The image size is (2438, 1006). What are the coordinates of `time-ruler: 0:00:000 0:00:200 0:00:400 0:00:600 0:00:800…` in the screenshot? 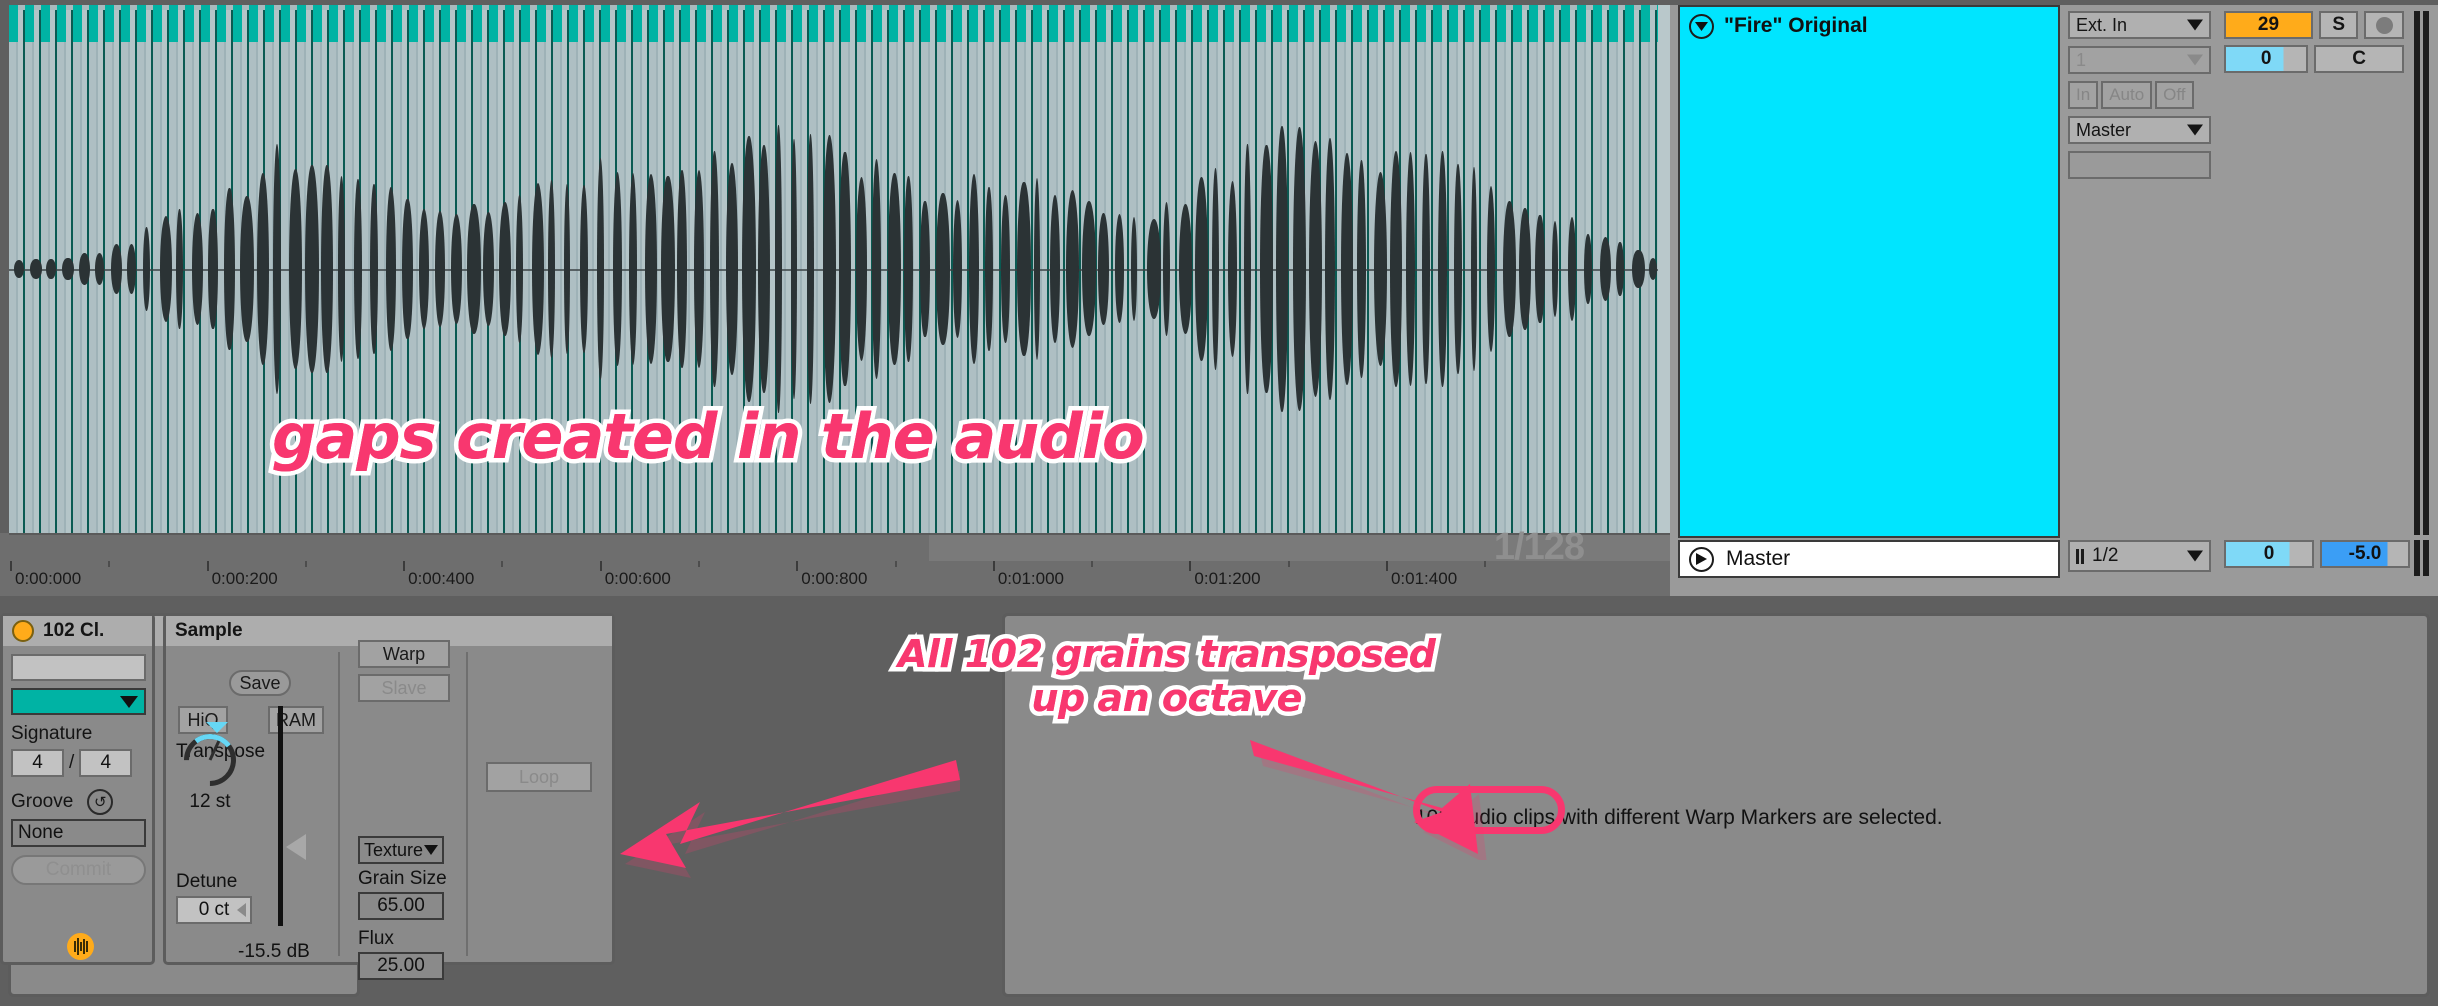 It's located at (835, 578).